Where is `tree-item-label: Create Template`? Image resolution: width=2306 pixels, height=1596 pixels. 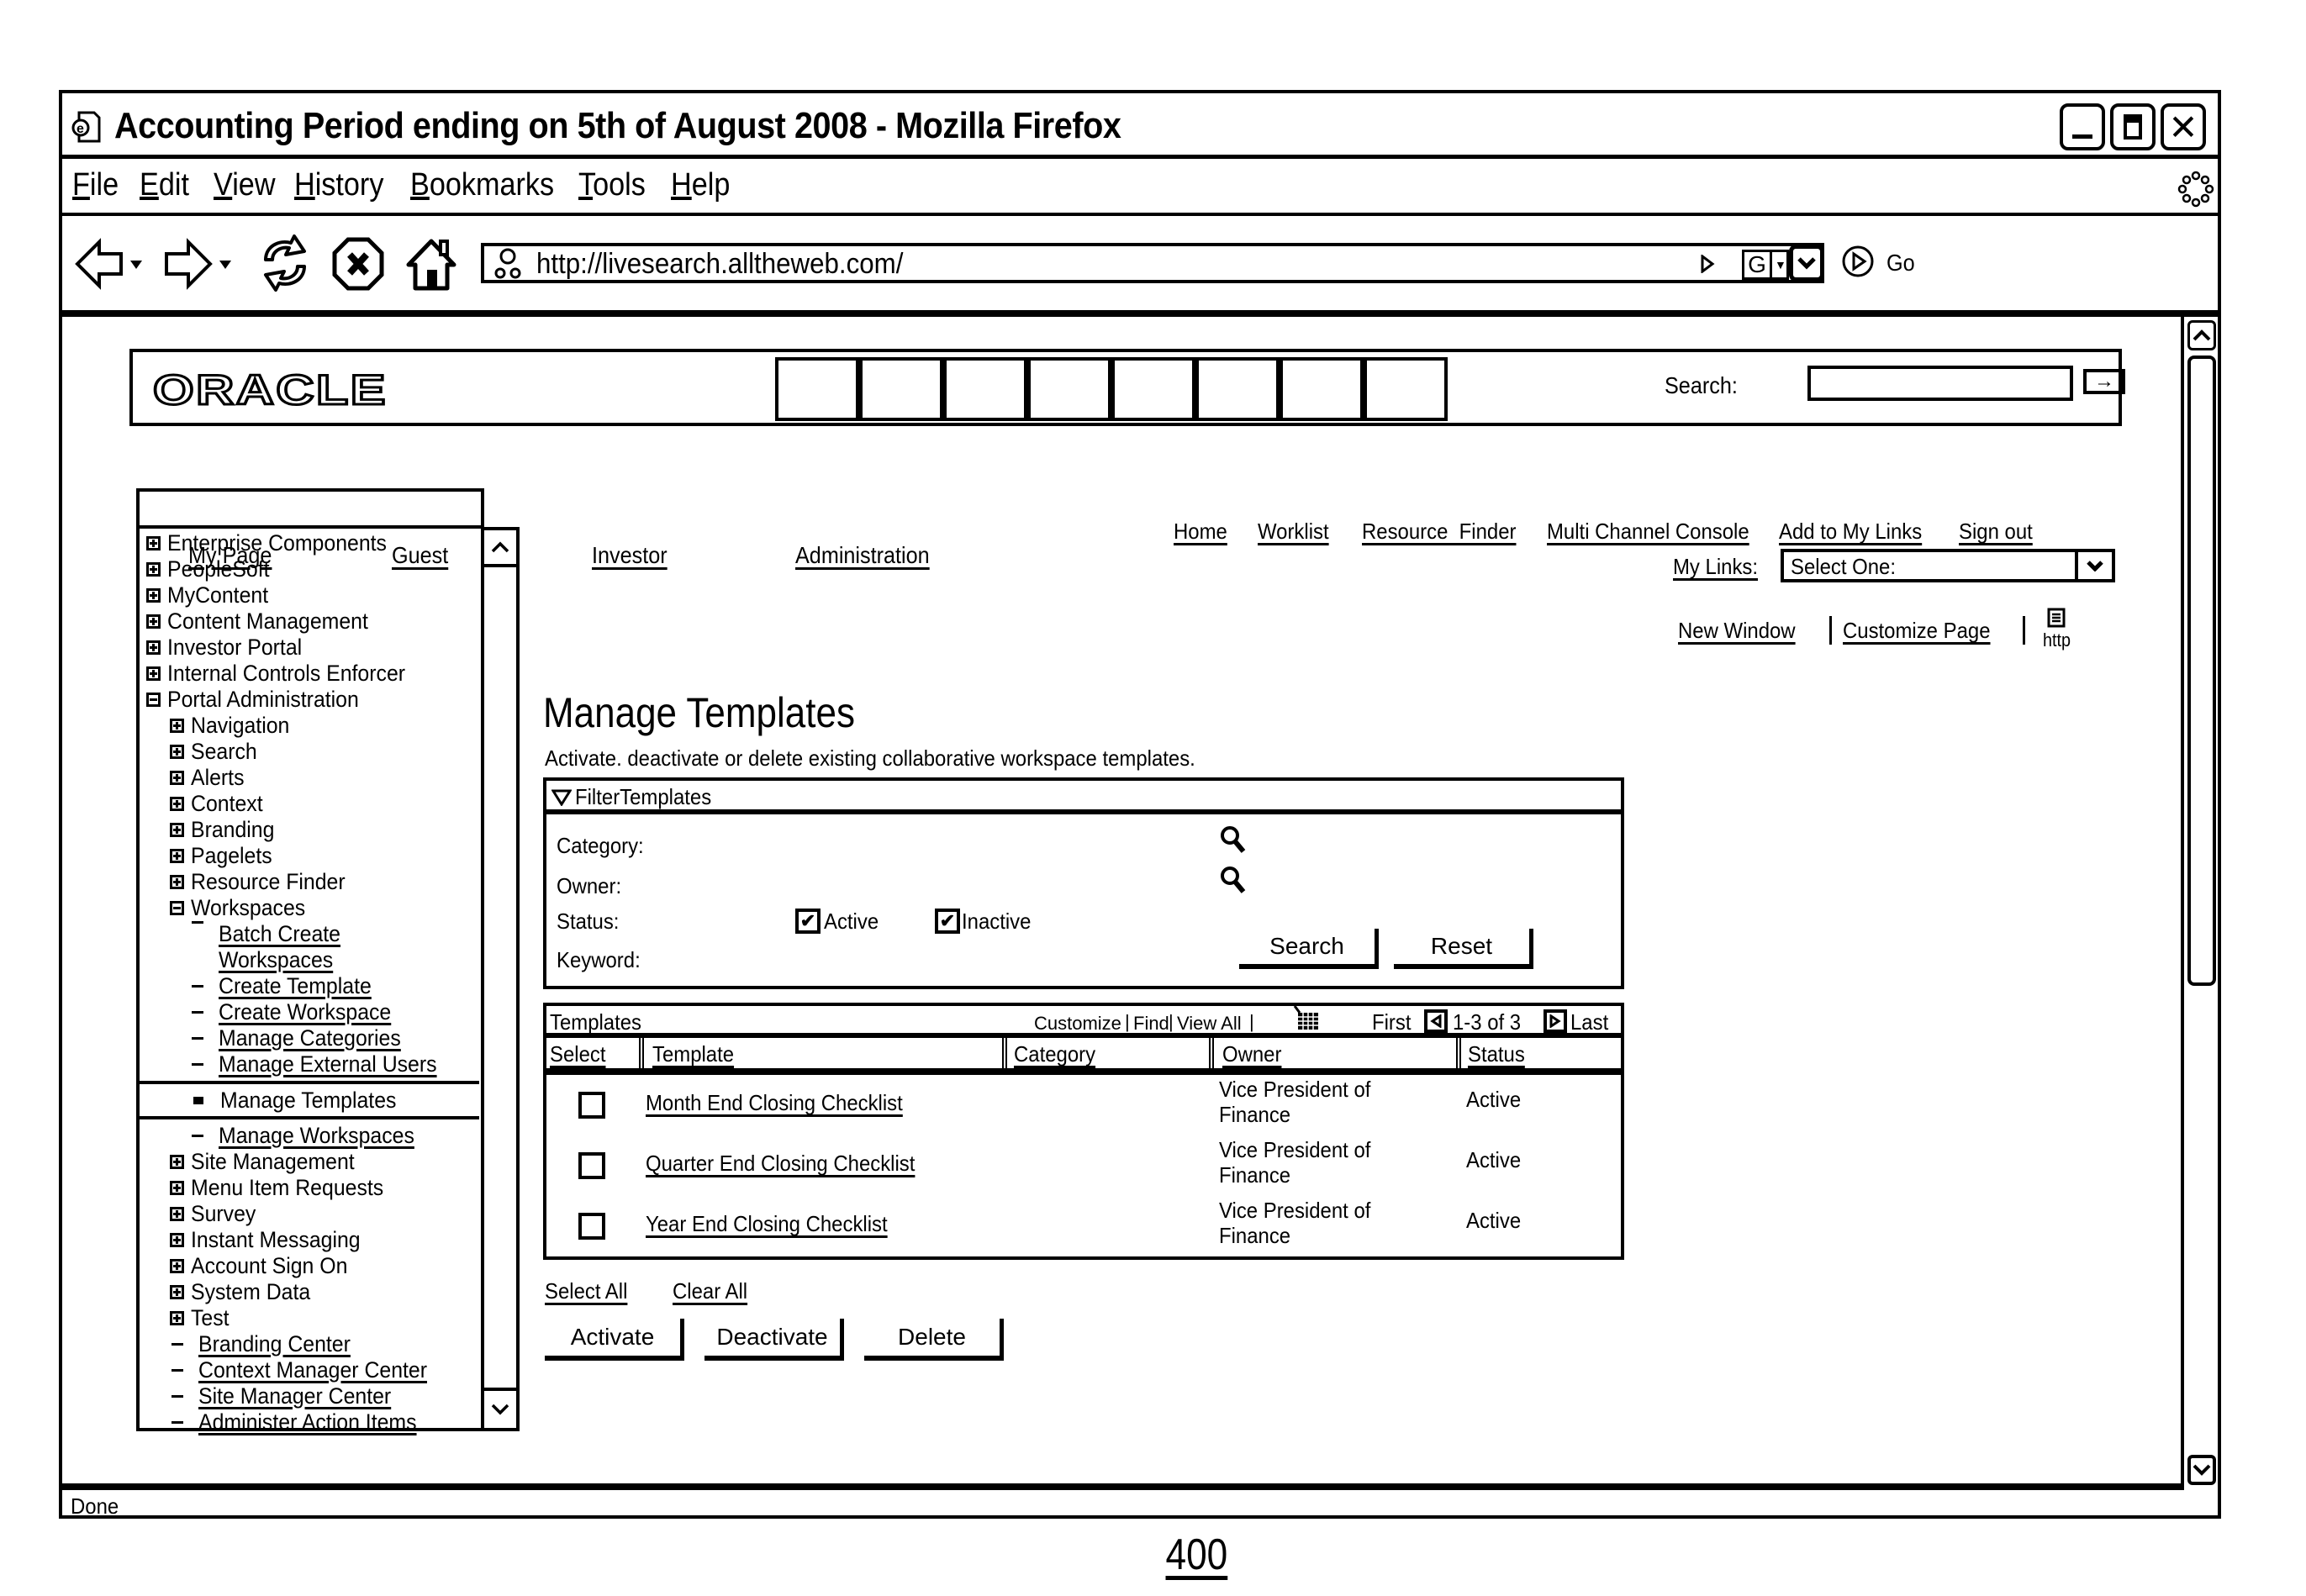
tree-item-label: Create Template is located at coordinates (295, 986).